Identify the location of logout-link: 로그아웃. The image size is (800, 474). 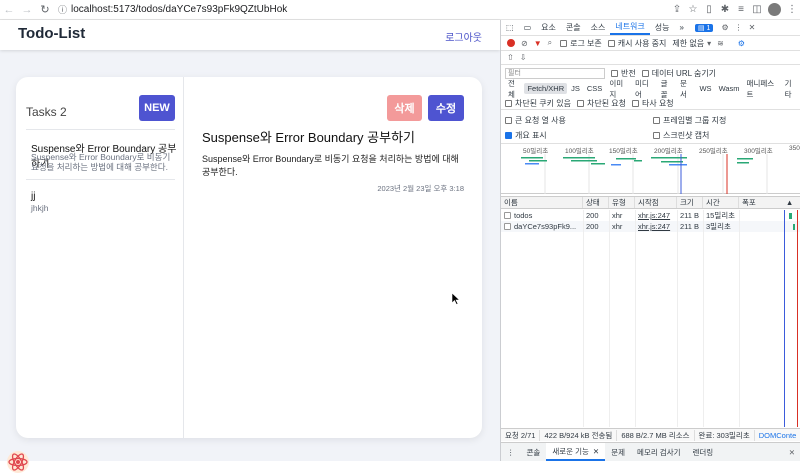
(463, 36).